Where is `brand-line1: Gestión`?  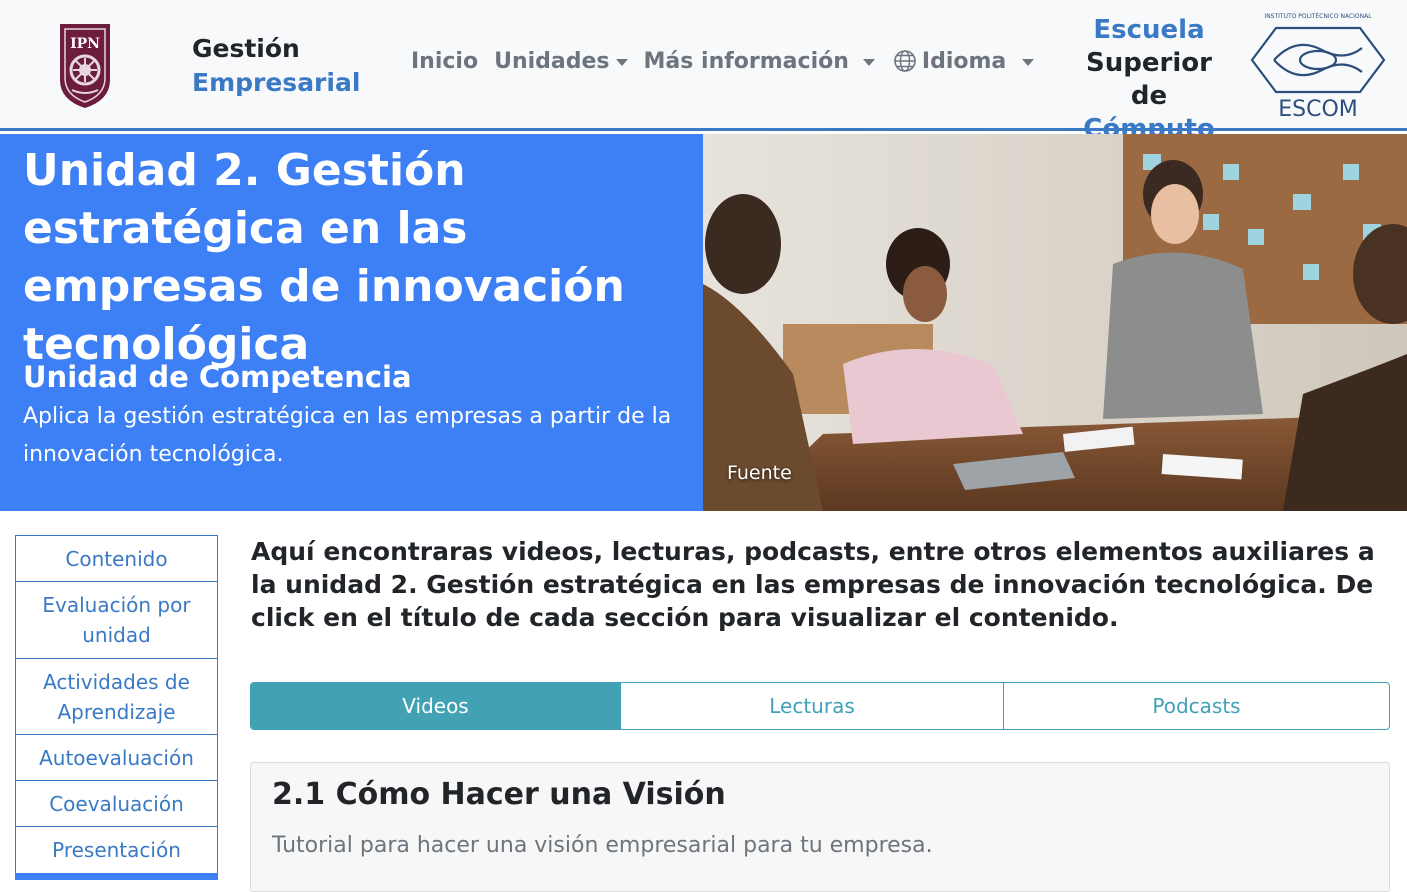 brand-line1: Gestión is located at coordinates (246, 48).